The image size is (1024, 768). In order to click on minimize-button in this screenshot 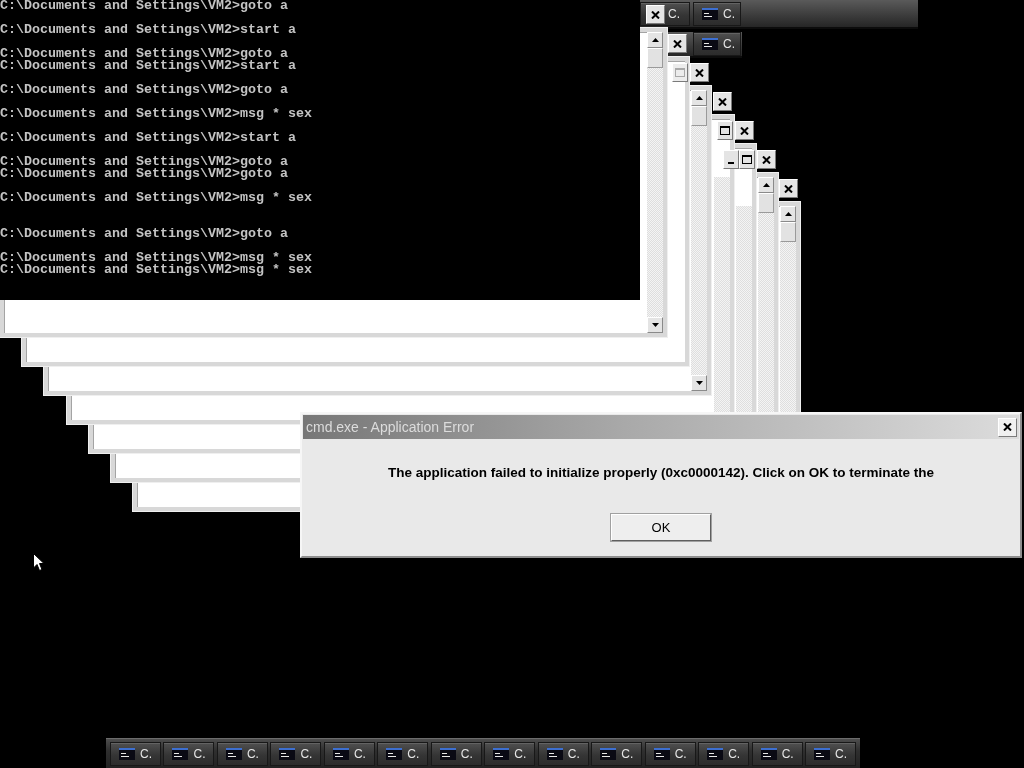, I will do `click(731, 159)`.